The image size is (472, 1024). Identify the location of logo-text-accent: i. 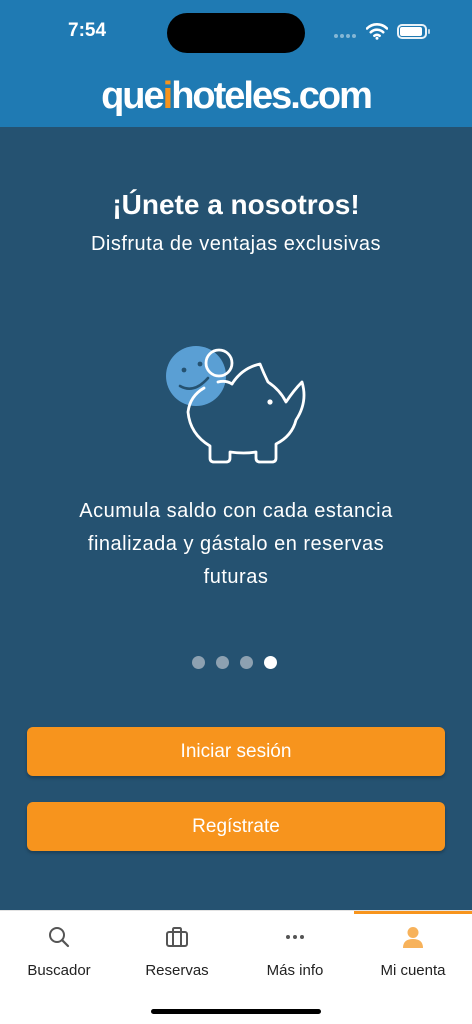
(167, 96).